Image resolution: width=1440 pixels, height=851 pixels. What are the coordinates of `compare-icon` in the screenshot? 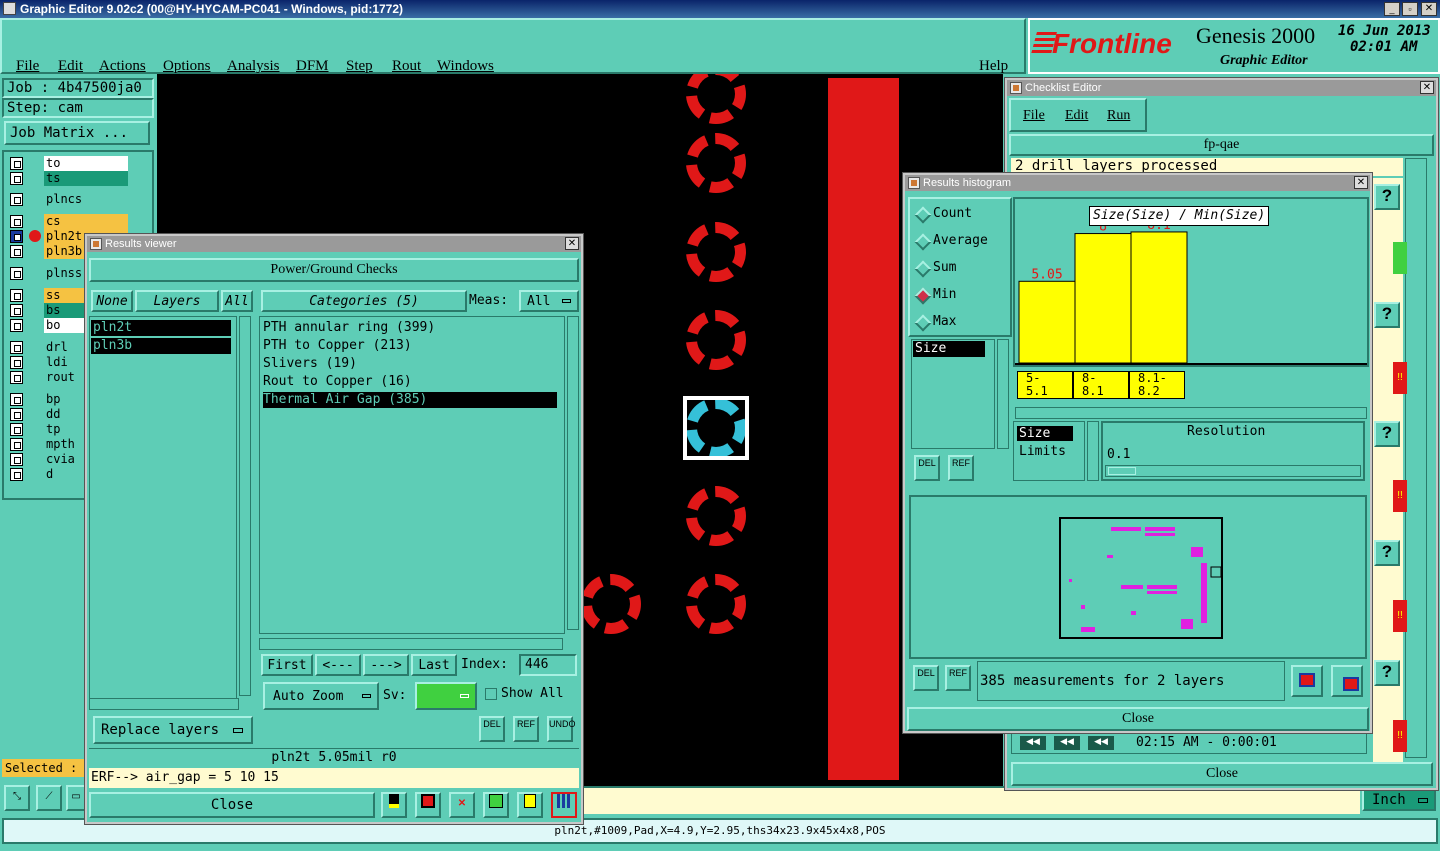 It's located at (496, 805).